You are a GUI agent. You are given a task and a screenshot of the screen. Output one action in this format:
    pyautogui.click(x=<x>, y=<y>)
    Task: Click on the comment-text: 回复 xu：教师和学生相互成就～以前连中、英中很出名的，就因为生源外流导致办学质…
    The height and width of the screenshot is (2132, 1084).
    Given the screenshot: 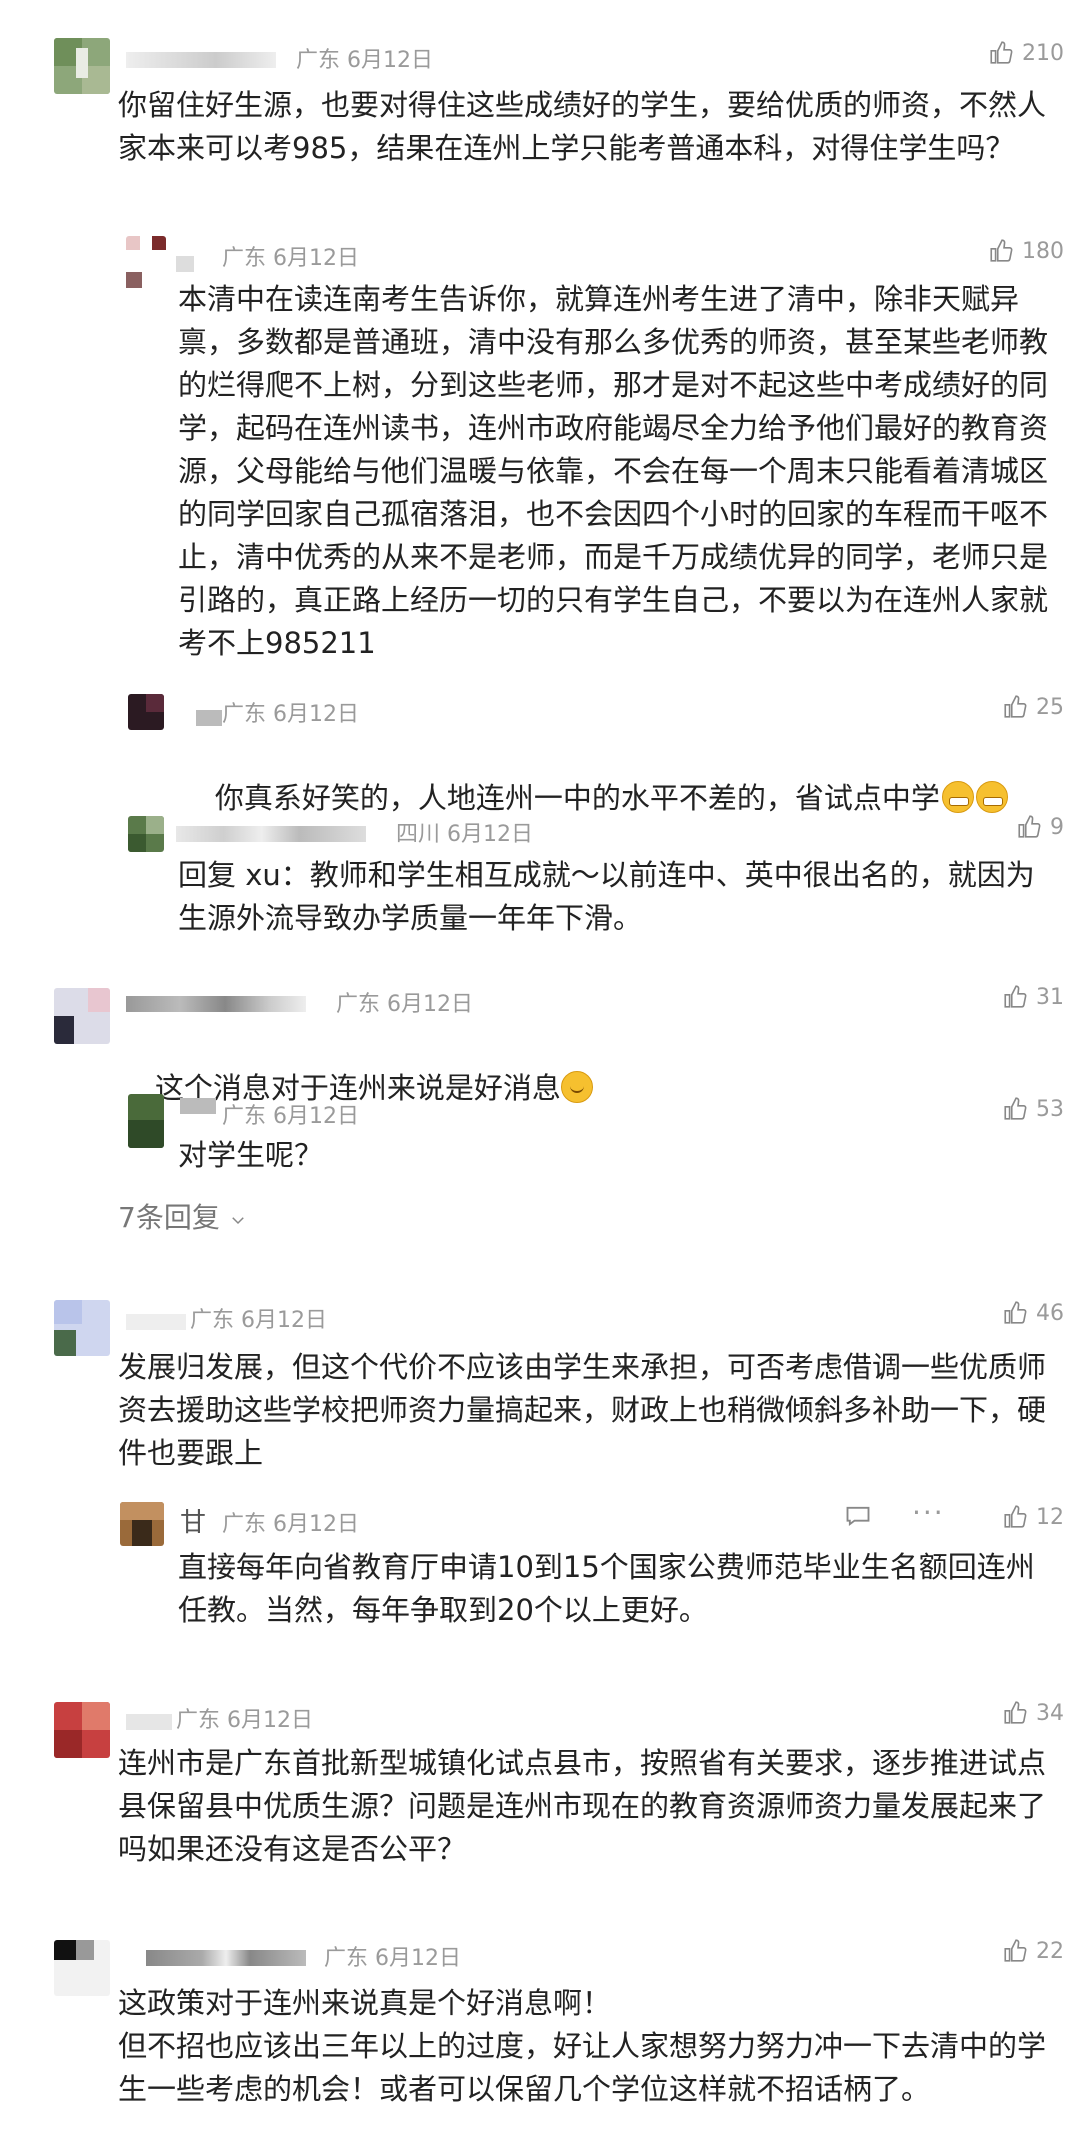 What is the action you would take?
    pyautogui.click(x=606, y=896)
    